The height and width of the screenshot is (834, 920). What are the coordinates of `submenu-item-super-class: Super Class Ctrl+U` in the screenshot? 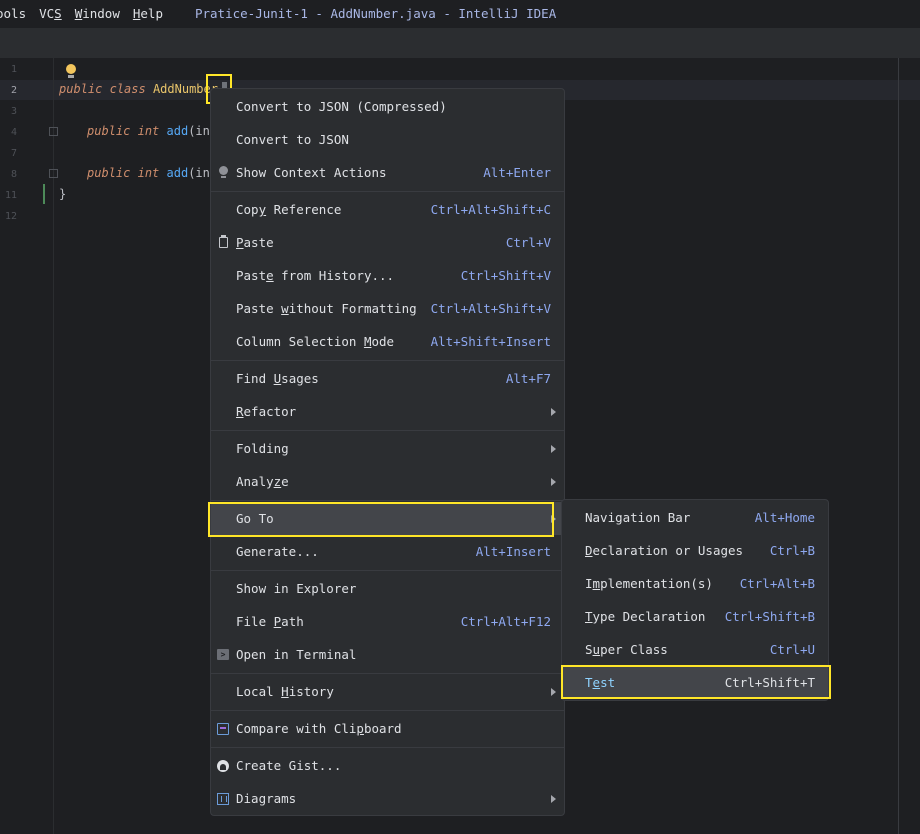 It's located at (695, 649).